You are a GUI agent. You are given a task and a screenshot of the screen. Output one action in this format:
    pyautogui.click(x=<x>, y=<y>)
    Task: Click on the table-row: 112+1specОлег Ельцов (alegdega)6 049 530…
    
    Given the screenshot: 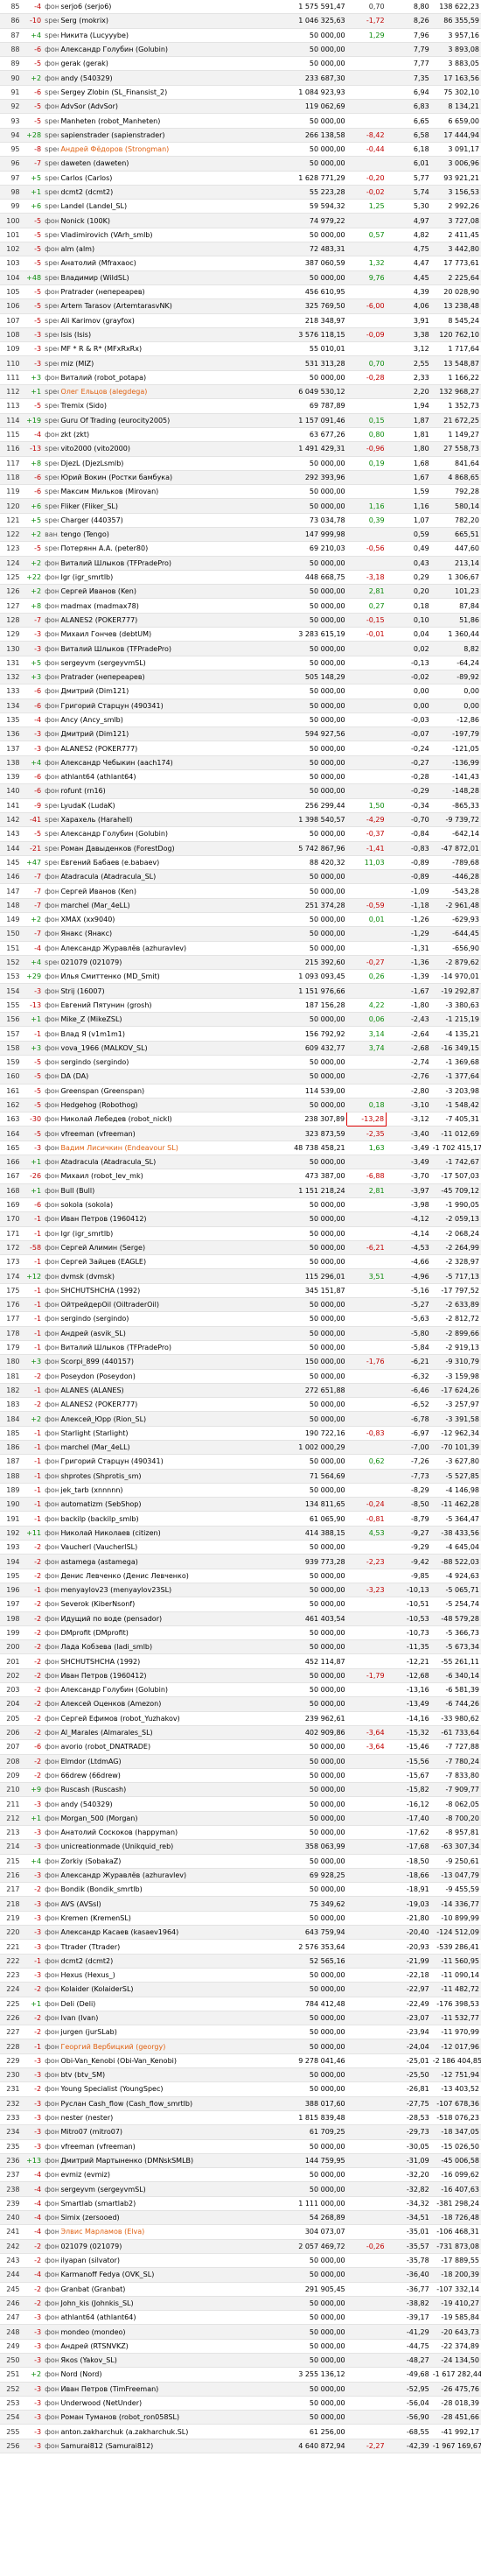 What is the action you would take?
    pyautogui.click(x=240, y=392)
    